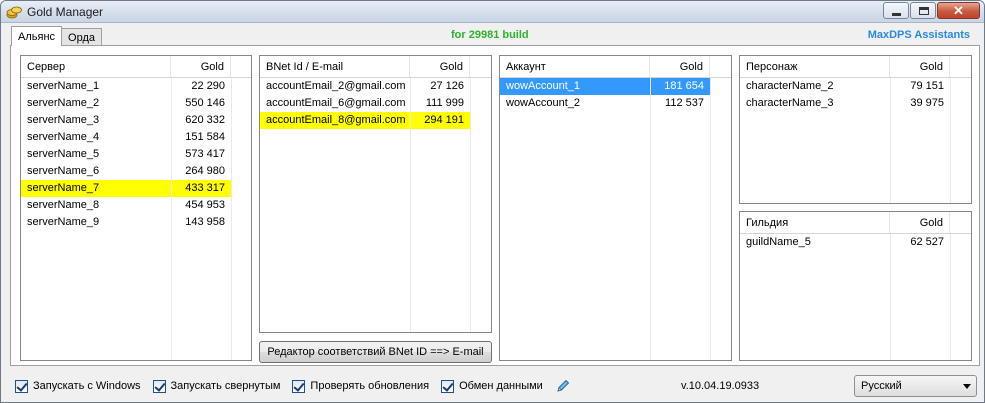  I want to click on window-controls: ✕, so click(931, 10).